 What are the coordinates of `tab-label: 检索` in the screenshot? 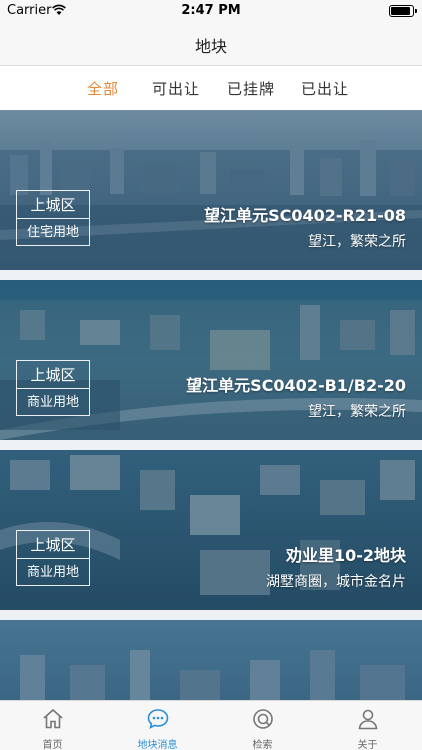 It's located at (262, 745).